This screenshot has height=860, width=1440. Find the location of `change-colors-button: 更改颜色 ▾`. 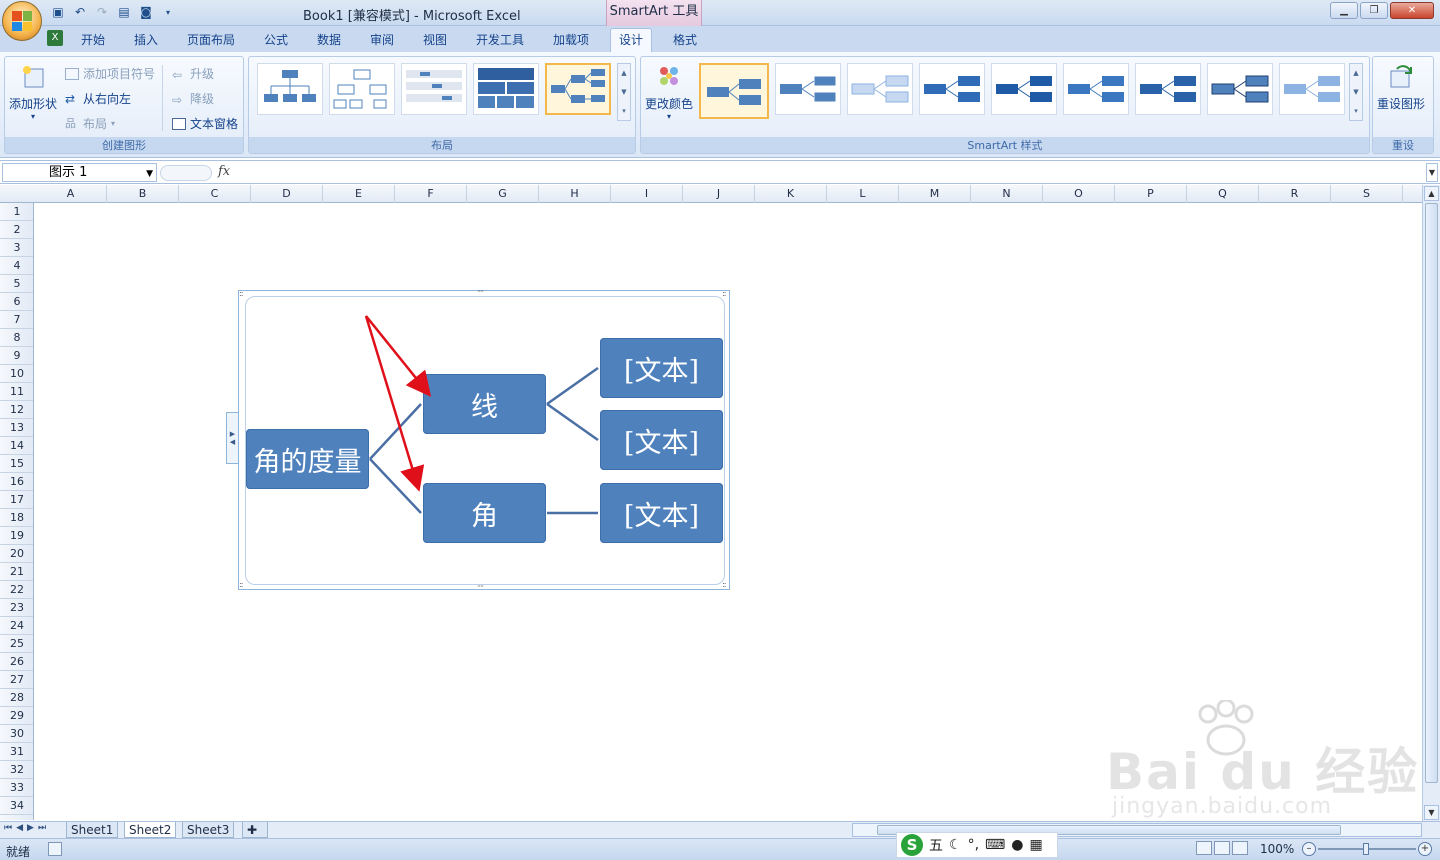

change-colors-button: 更改颜色 ▾ is located at coordinates (669, 92).